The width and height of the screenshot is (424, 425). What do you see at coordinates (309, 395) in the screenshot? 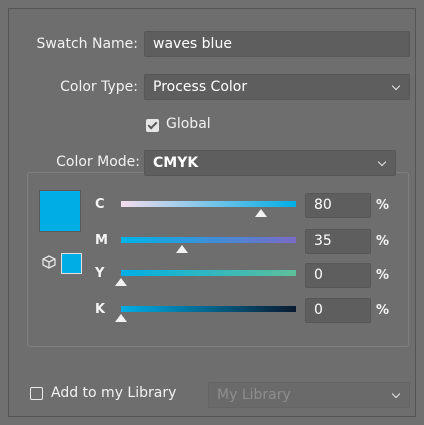
I see `library-select: My Library` at bounding box center [309, 395].